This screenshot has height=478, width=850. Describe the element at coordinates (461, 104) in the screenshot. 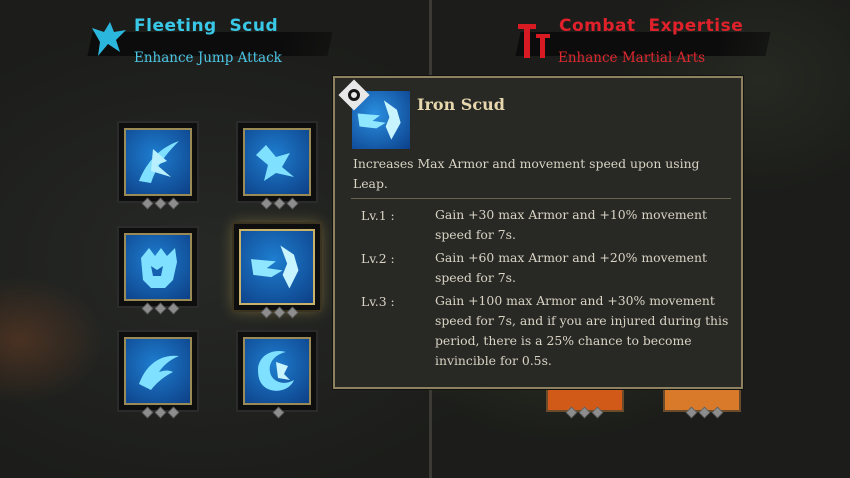

I see `tooltip-skill-name: Iron Scud` at that location.